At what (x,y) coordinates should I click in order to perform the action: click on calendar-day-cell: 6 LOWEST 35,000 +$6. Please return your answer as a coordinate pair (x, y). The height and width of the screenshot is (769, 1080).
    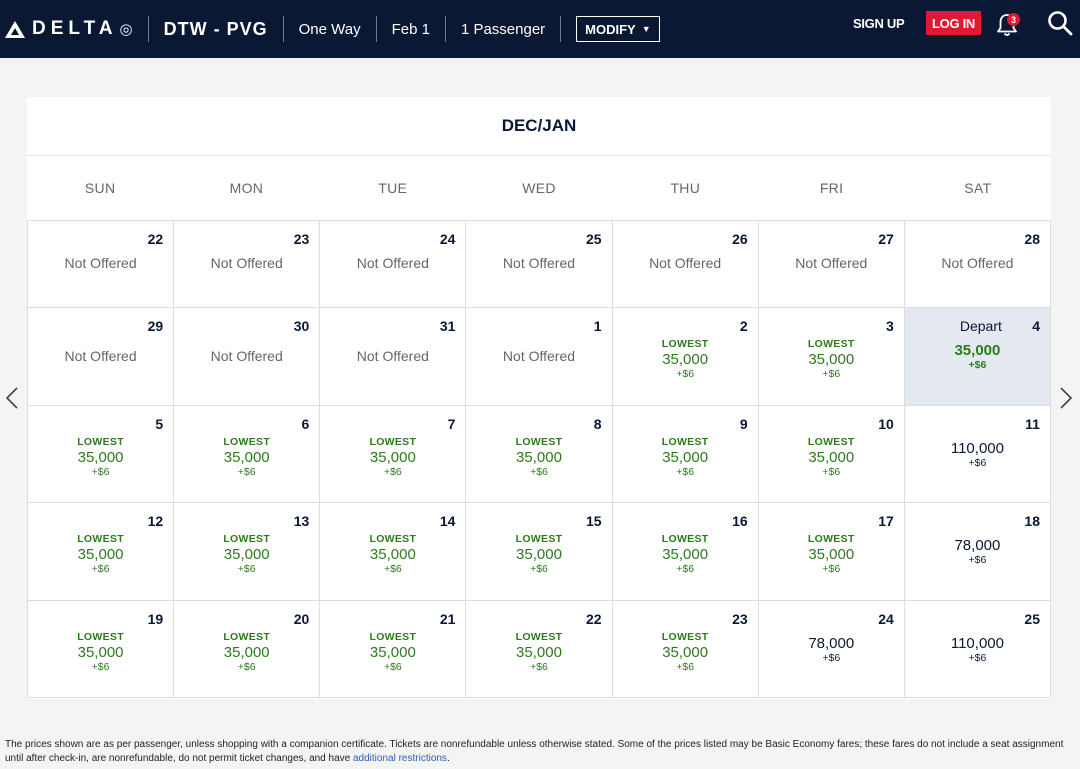
    Looking at the image, I should click on (247, 453).